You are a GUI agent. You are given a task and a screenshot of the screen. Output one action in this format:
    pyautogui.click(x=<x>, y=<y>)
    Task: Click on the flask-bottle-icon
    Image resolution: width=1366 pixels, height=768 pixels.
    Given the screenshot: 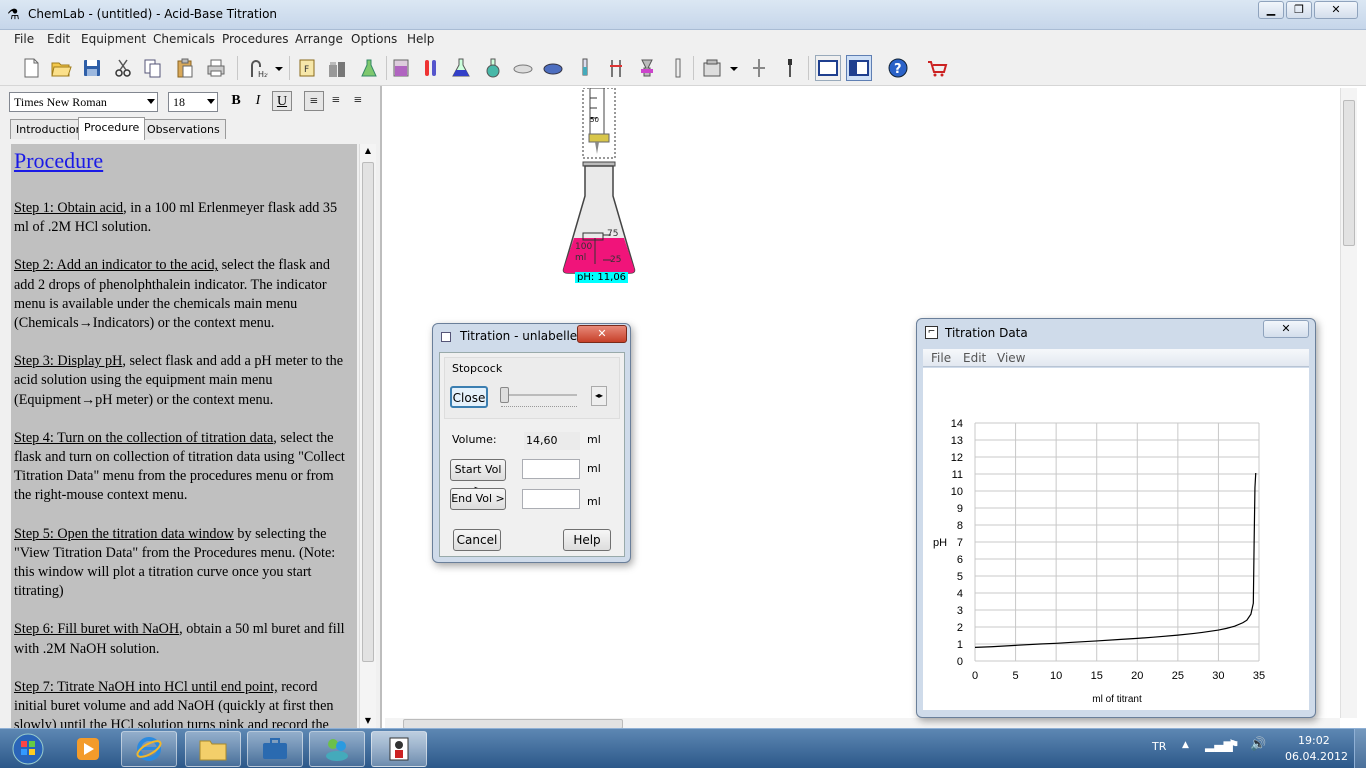 What is the action you would take?
    pyautogui.click(x=369, y=68)
    